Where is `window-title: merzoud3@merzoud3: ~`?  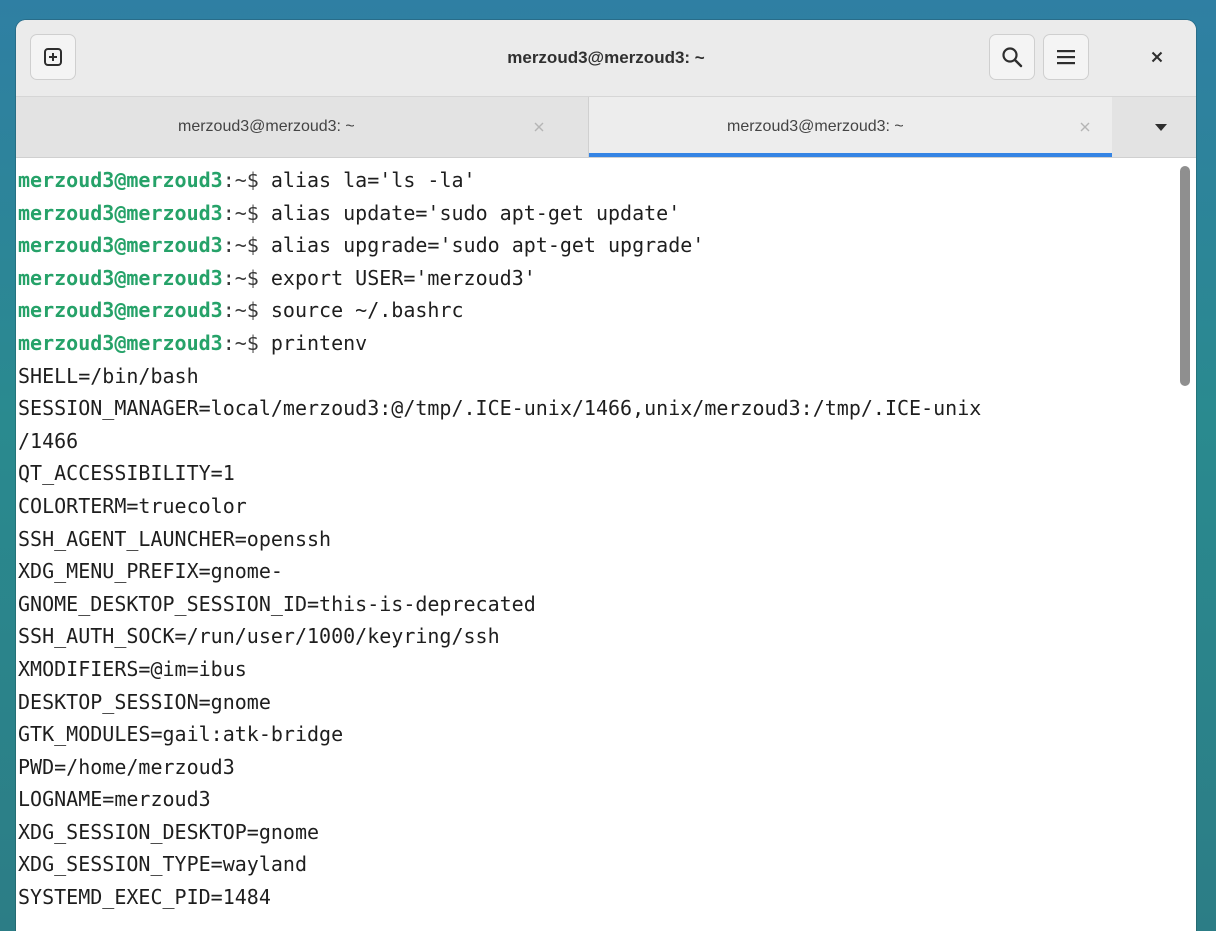 window-title: merzoud3@merzoud3: ~ is located at coordinates (606, 57).